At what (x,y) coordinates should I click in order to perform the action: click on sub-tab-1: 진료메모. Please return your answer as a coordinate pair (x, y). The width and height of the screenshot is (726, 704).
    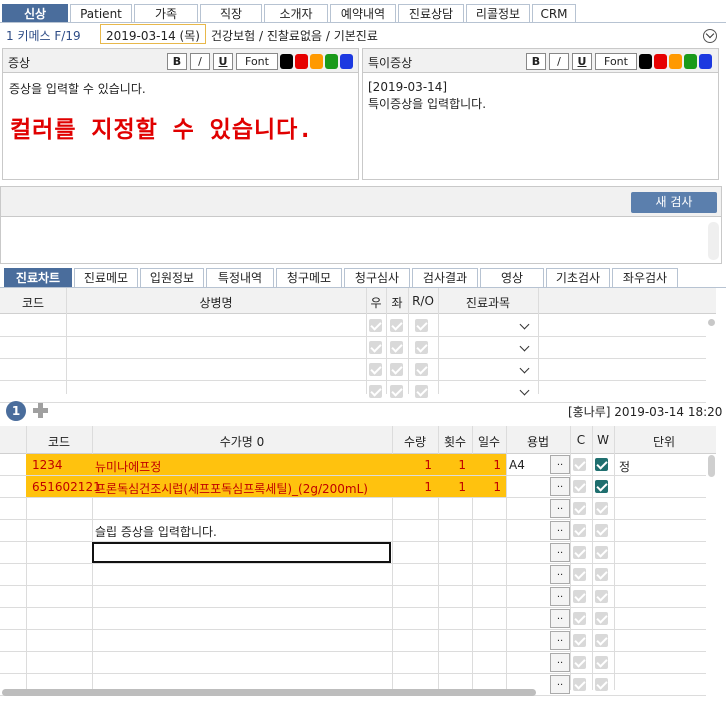
    Looking at the image, I should click on (106, 277).